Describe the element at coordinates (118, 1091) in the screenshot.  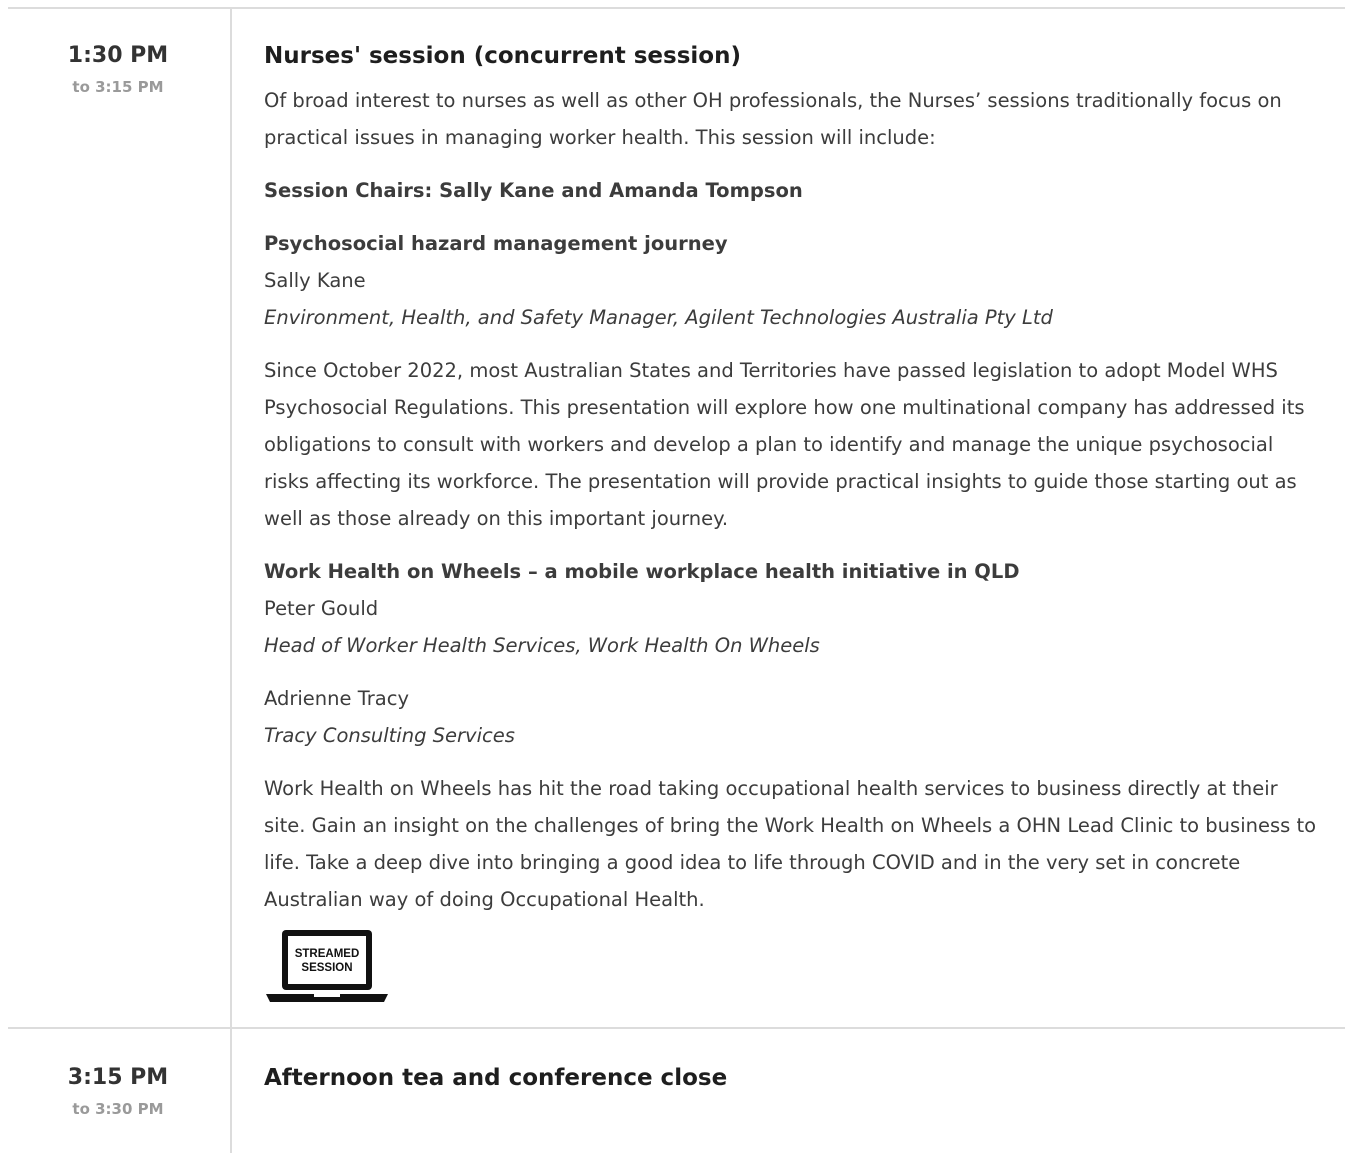
I see `session-time: 3:15 PM to 3:30 PM` at that location.